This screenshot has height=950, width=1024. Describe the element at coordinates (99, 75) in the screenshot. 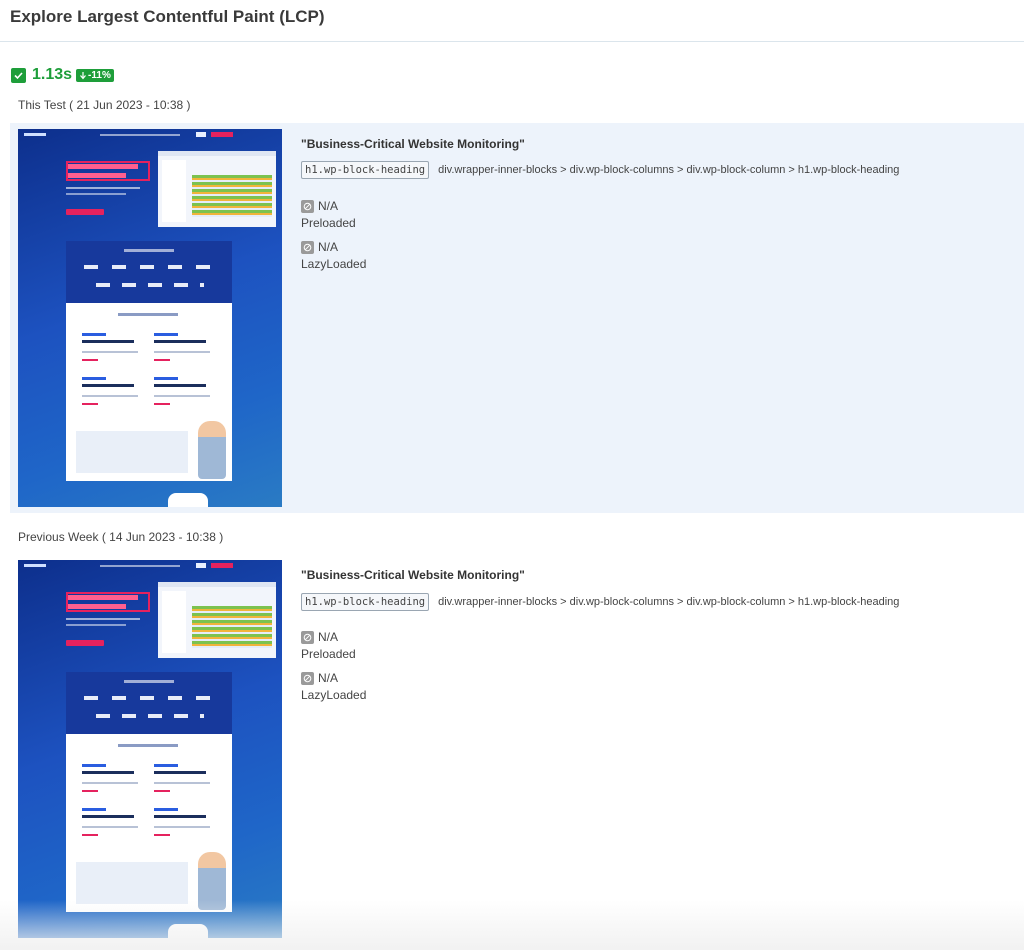

I see `delta-value: -11%` at that location.